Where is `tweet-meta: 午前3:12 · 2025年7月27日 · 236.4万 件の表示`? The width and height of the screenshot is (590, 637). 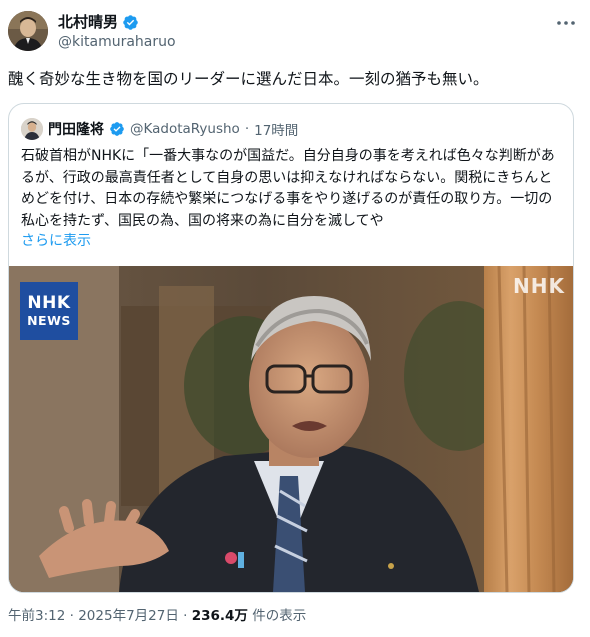
tweet-meta: 午前3:12 · 2025年7月27日 · 236.4万 件の表示 is located at coordinates (157, 616).